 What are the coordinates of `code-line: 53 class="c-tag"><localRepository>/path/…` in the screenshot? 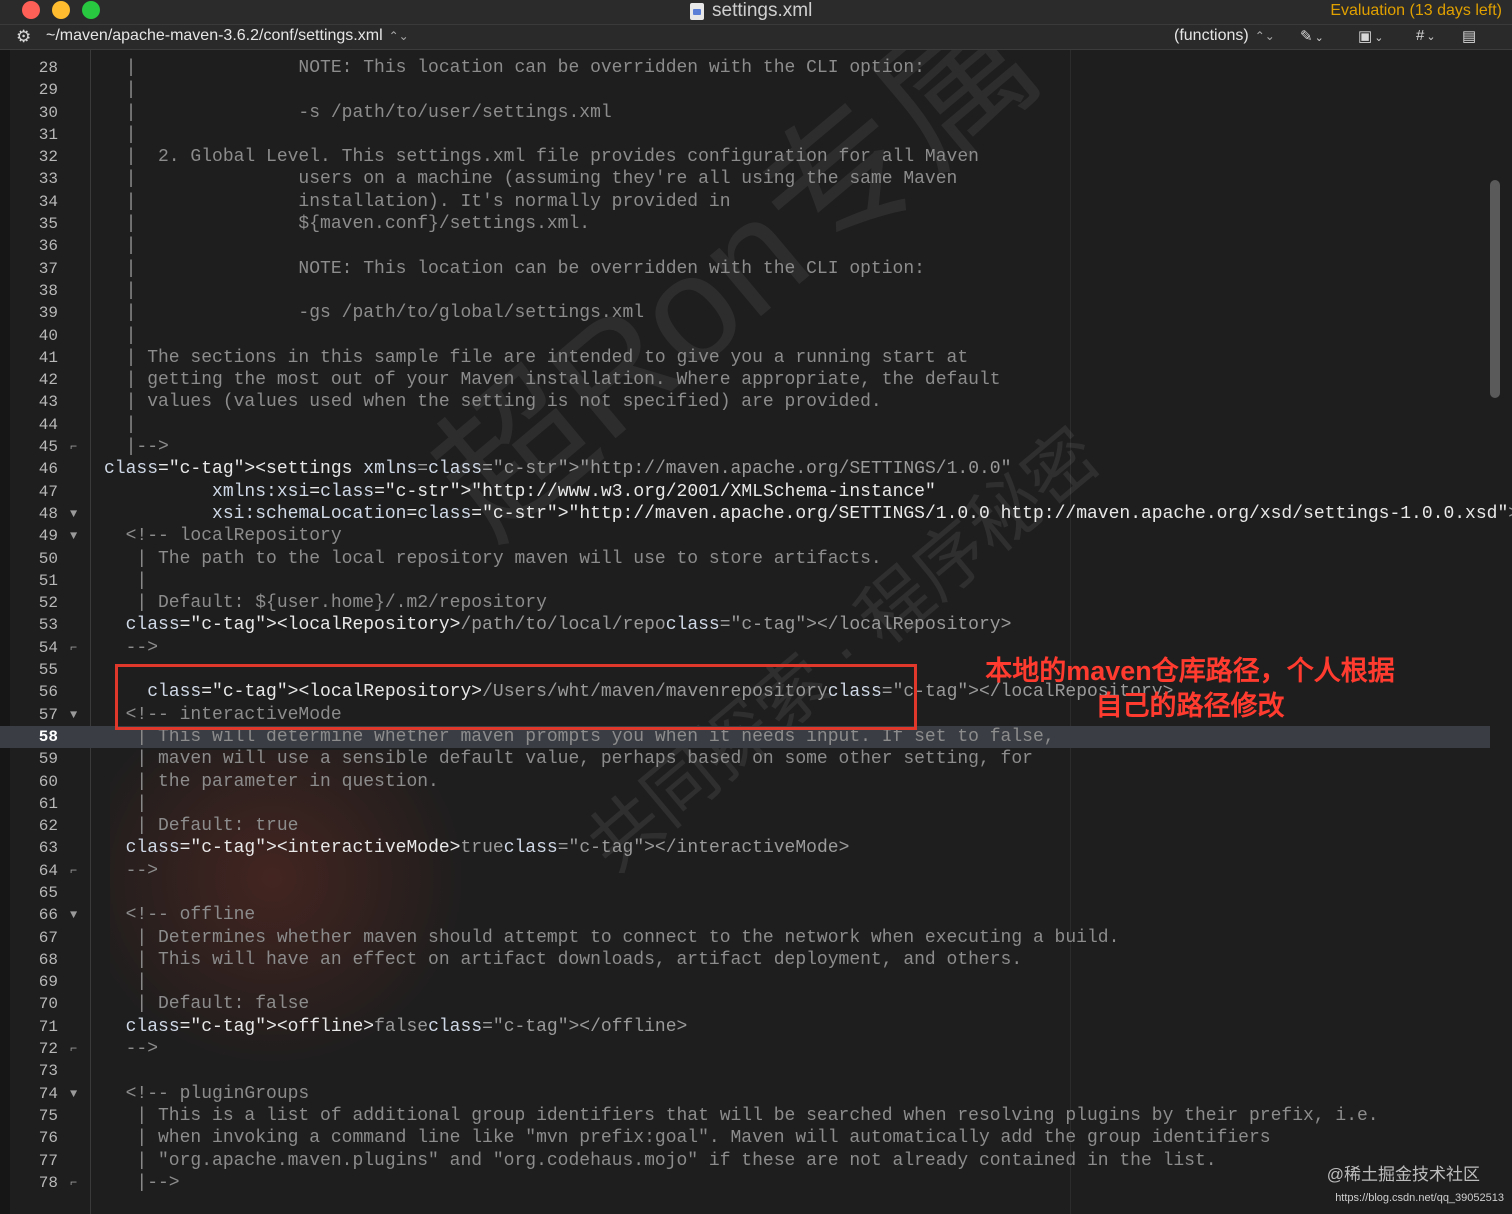 It's located at (745, 625).